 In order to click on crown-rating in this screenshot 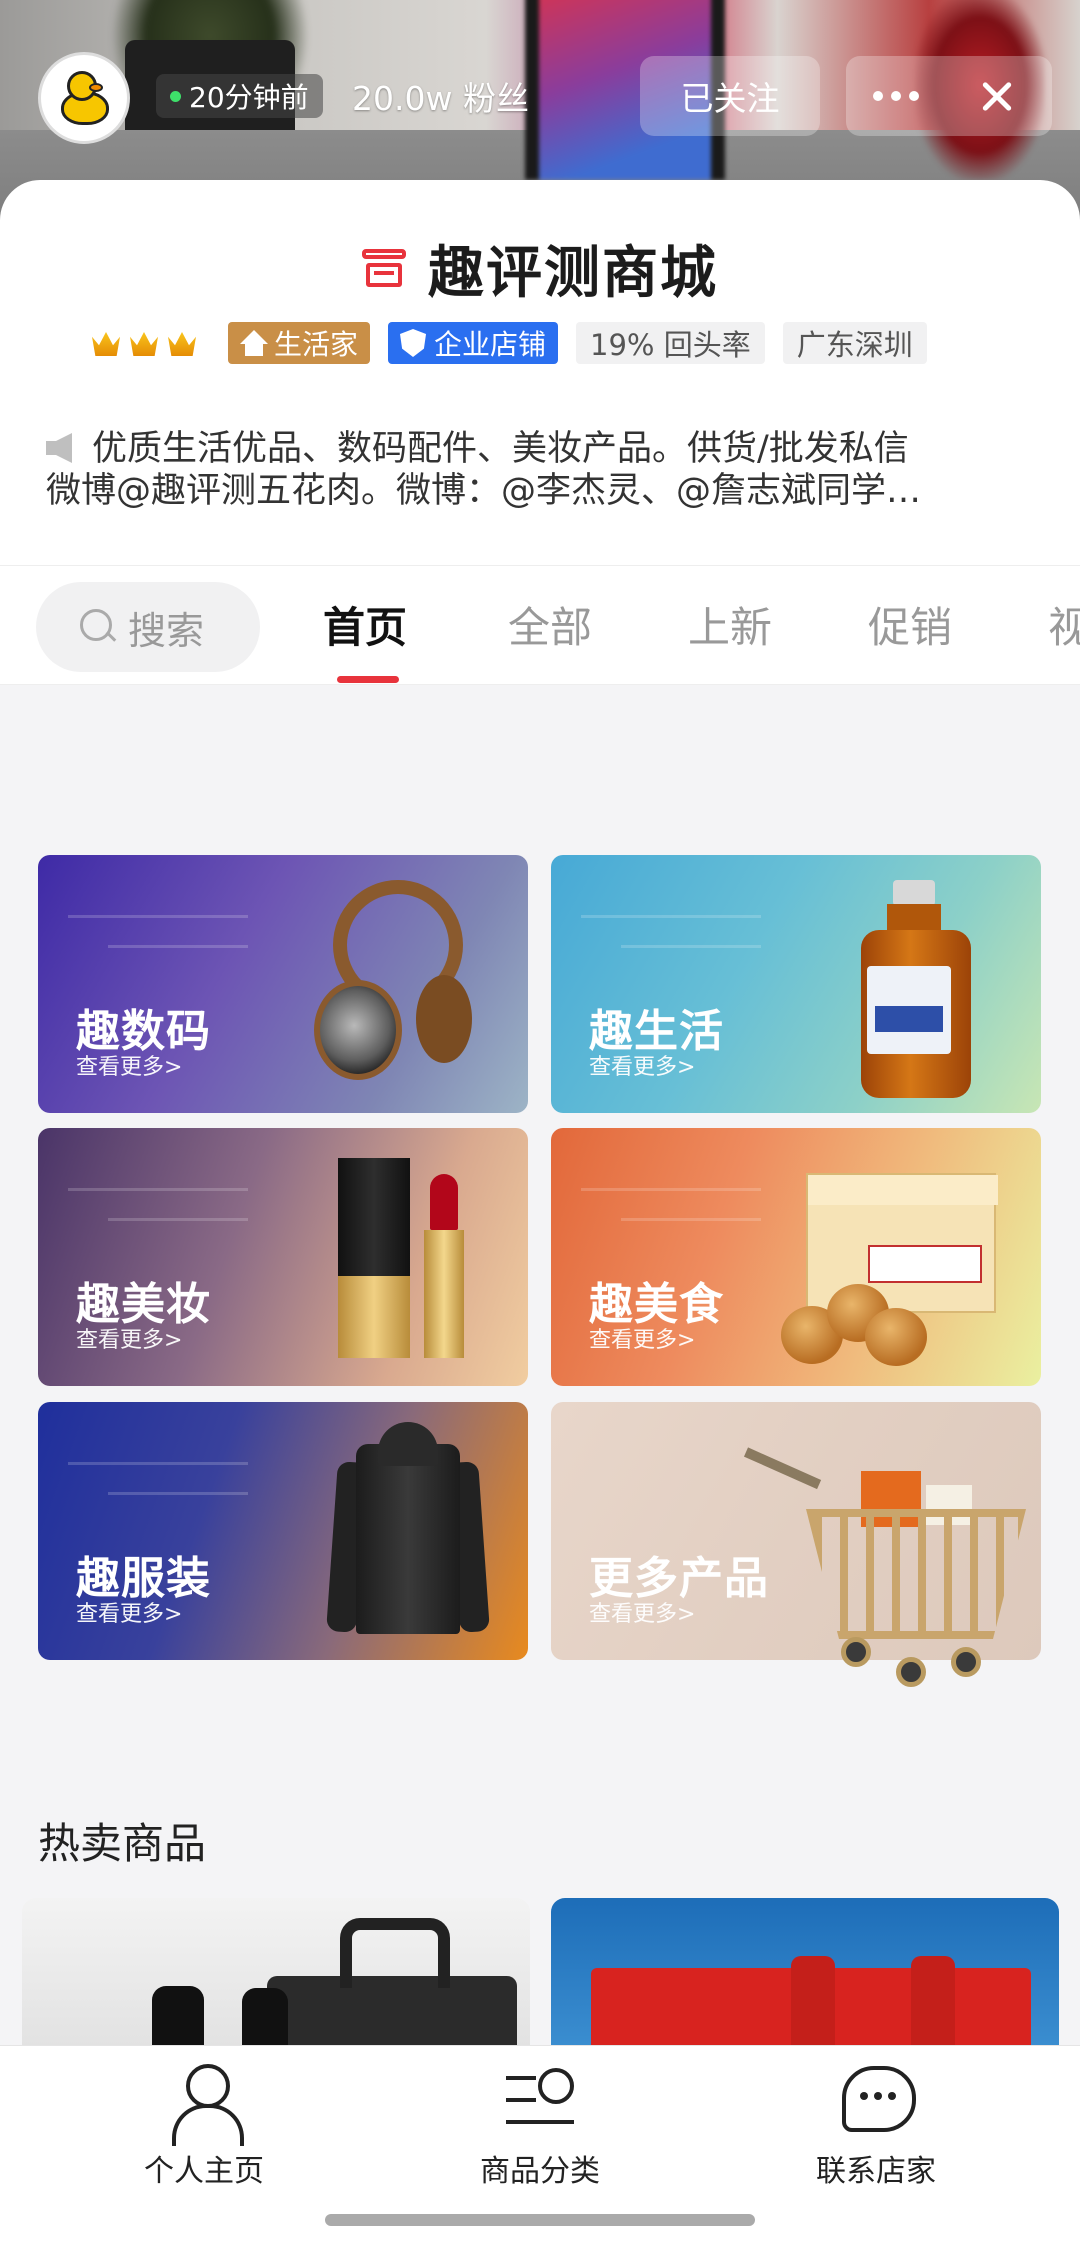, I will do `click(144, 343)`.